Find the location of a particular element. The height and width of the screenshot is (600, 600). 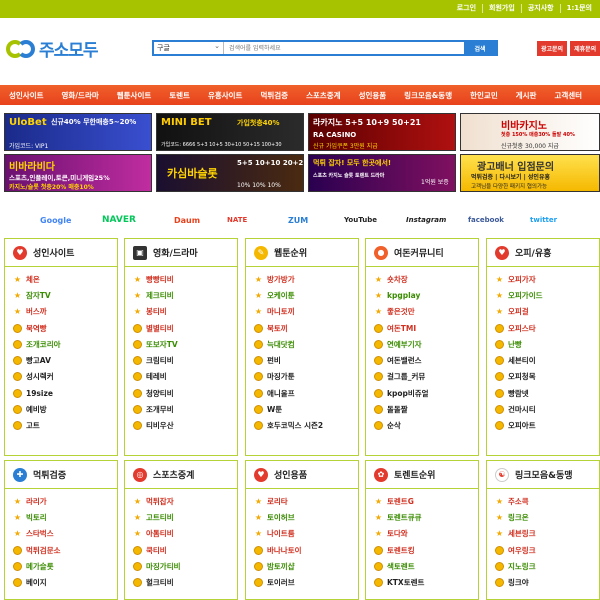

list-item: ★ 오케이툰 is located at coordinates (306, 295).